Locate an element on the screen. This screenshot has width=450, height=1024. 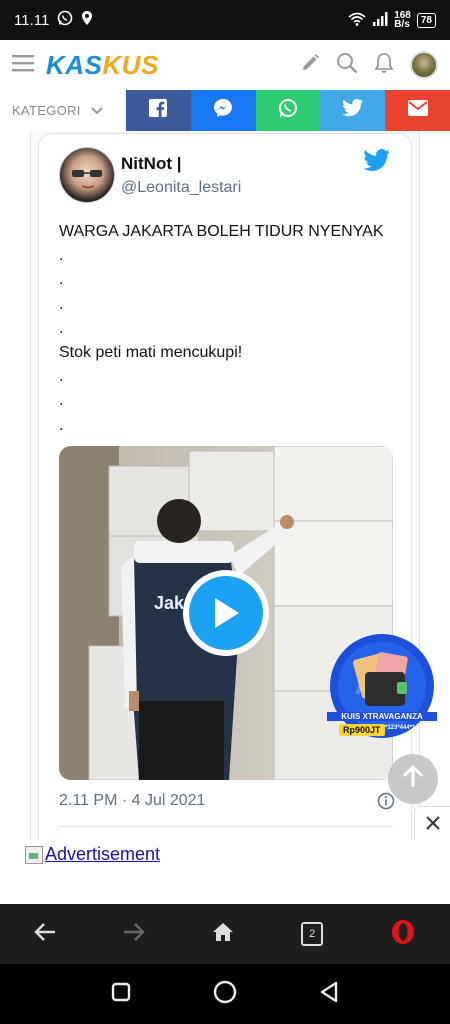
messenger-icon is located at coordinates (223, 110).